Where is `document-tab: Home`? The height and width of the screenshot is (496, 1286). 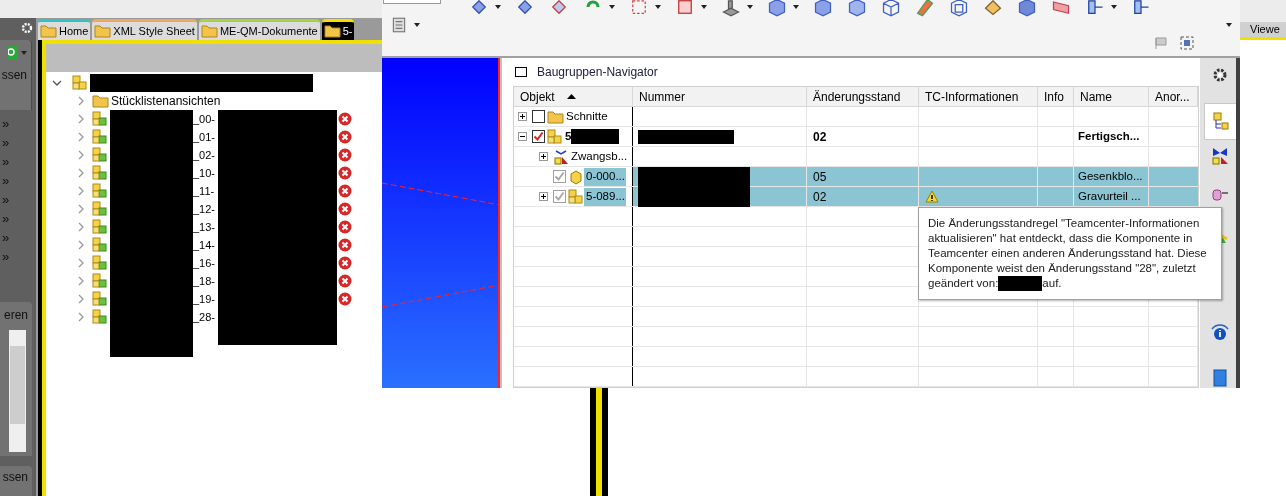
document-tab: Home is located at coordinates (64, 29).